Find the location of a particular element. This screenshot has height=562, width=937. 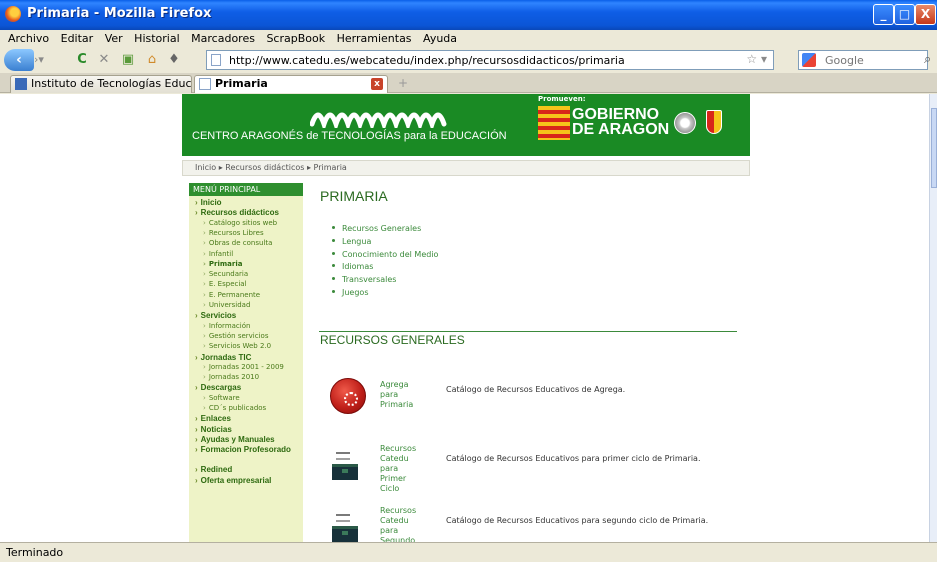

sidebar-item-jornadas-2010: › Jornadas 2010 is located at coordinates (231, 377).